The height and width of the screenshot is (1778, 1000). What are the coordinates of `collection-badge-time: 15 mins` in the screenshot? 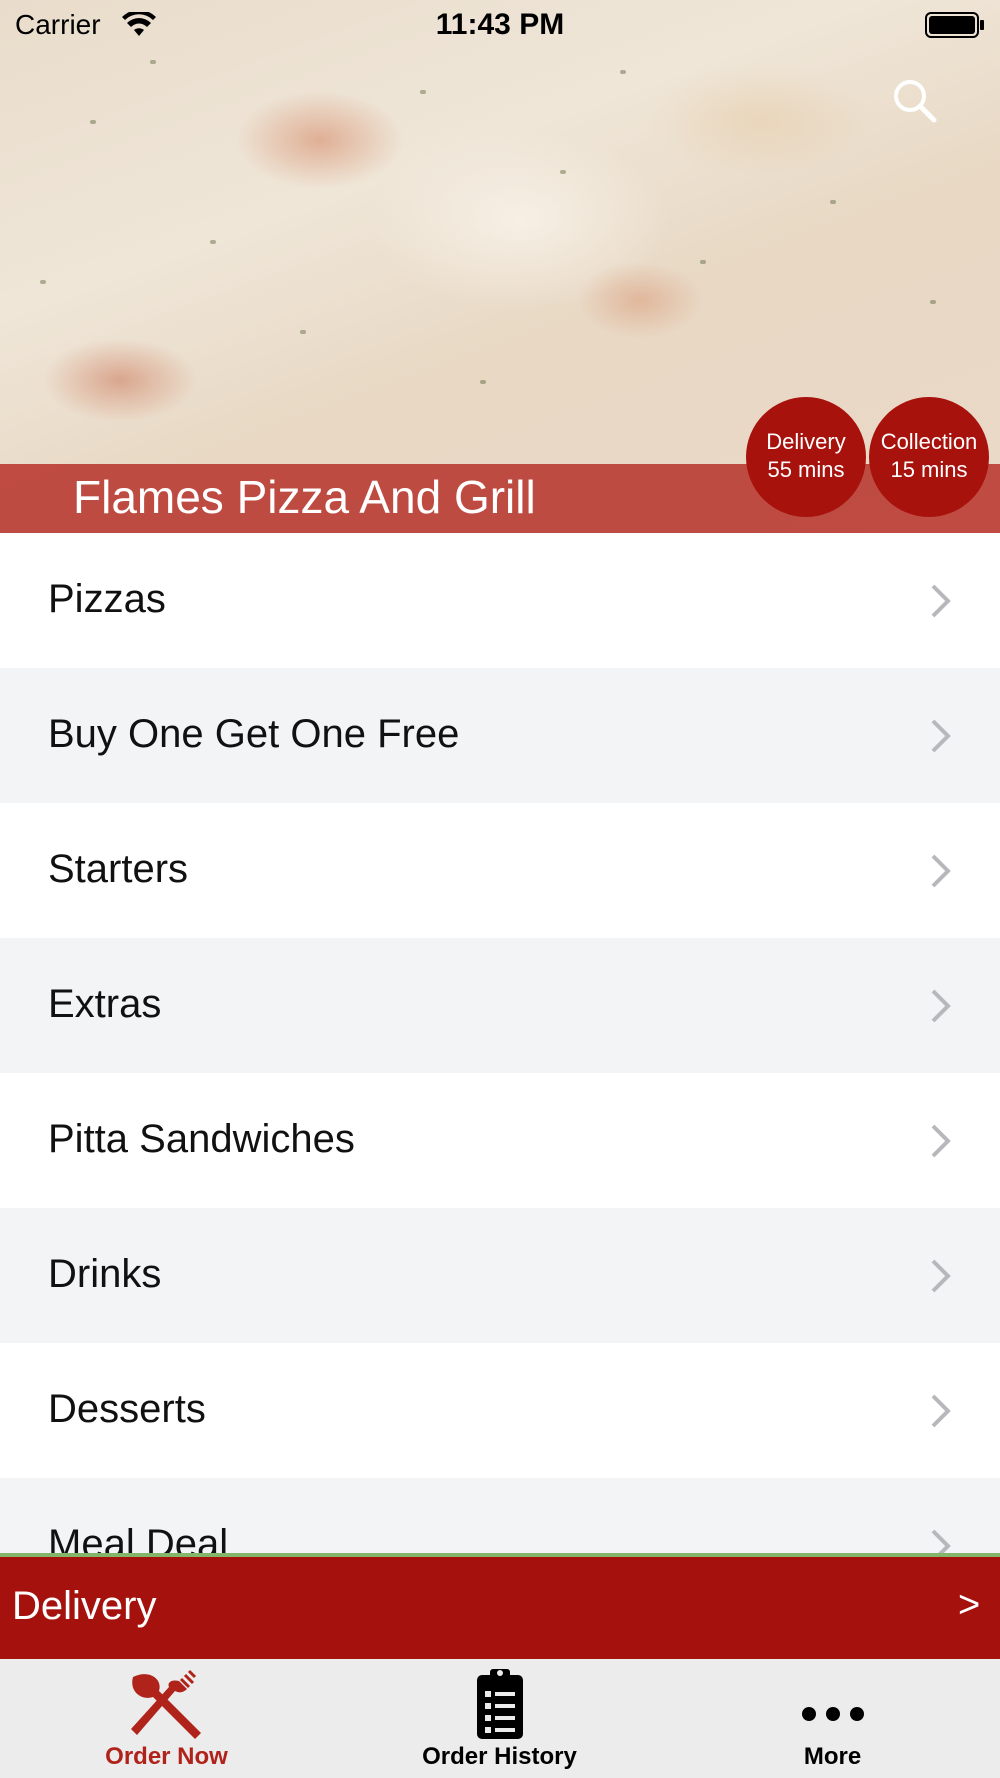 It's located at (929, 469).